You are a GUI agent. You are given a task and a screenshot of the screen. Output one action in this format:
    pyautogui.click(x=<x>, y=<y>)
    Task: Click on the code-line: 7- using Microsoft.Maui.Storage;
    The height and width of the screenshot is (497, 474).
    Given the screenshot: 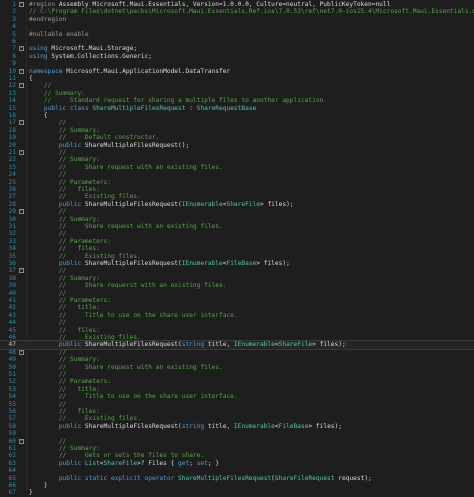 What is the action you would take?
    pyautogui.click(x=237, y=48)
    